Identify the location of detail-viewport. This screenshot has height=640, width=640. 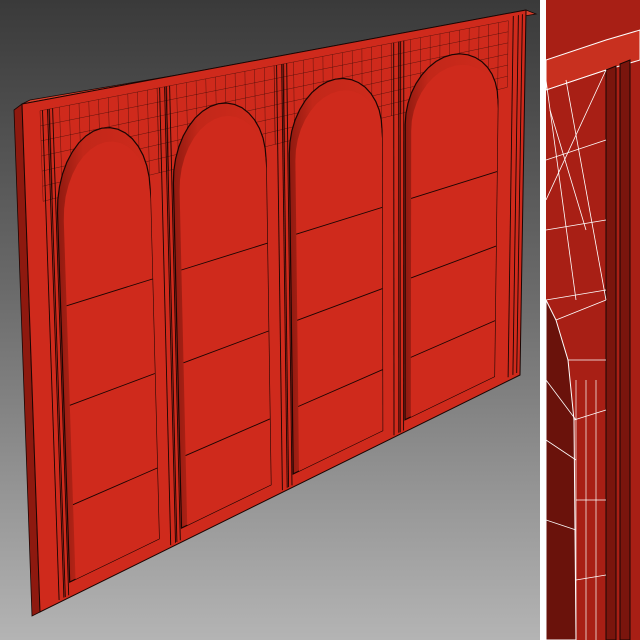
(593, 320).